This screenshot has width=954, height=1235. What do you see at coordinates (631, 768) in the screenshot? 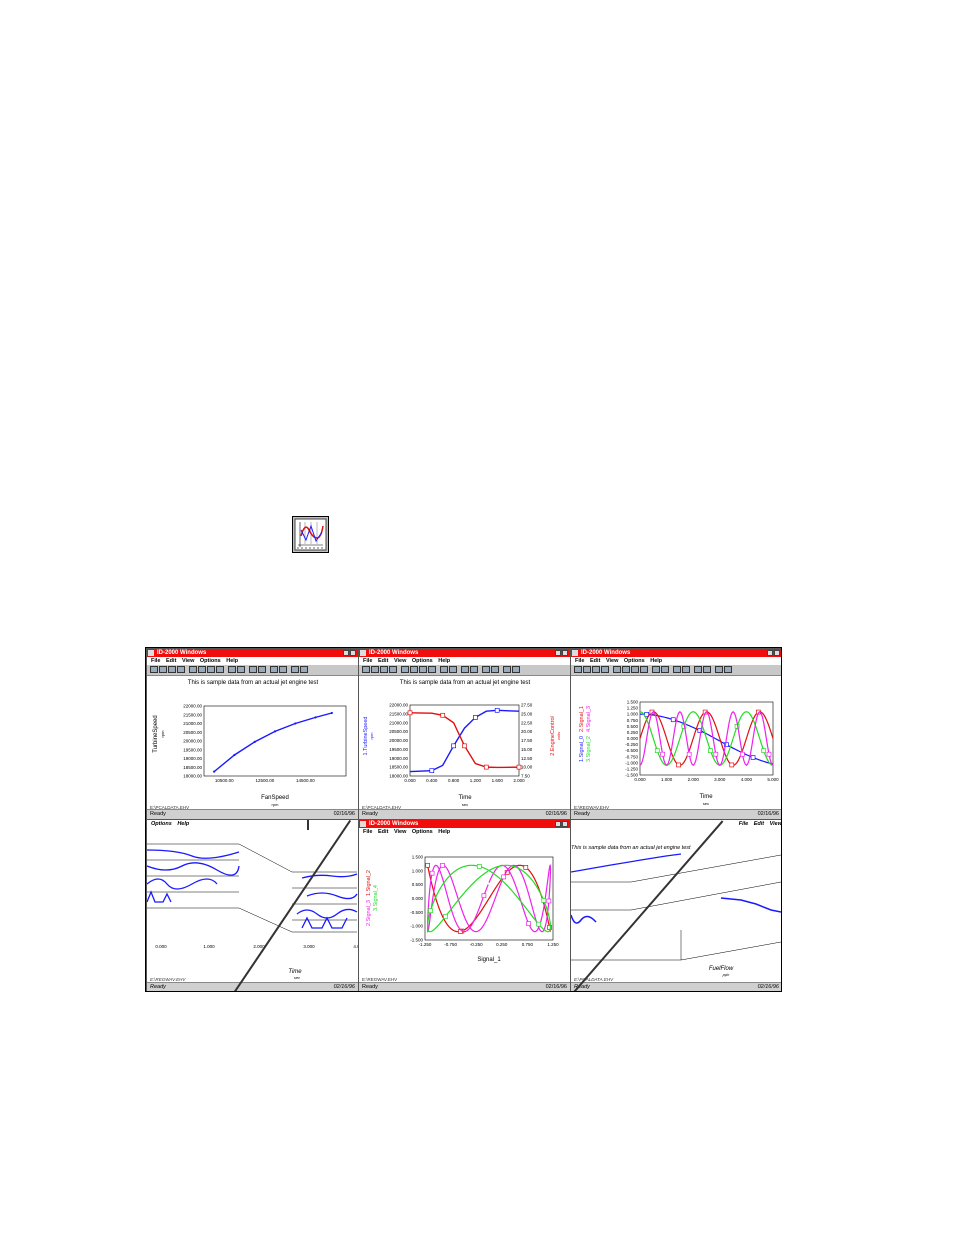
I see `y-tick-label: -1.250` at bounding box center [631, 768].